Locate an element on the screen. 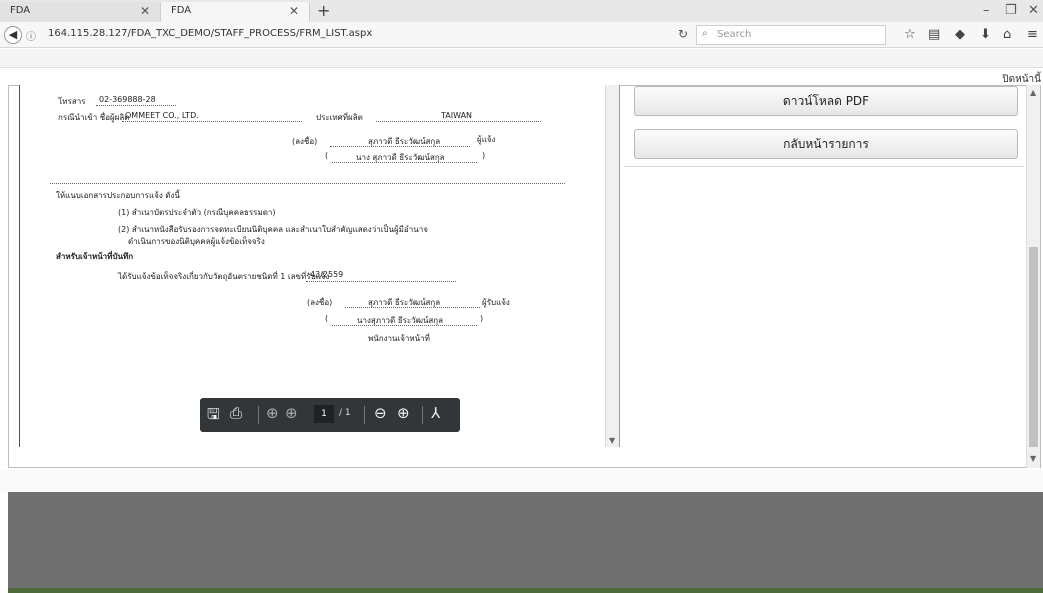 Image resolution: width=1043 pixels, height=593 pixels. back-arrow-icon: ◀ is located at coordinates (13, 35).